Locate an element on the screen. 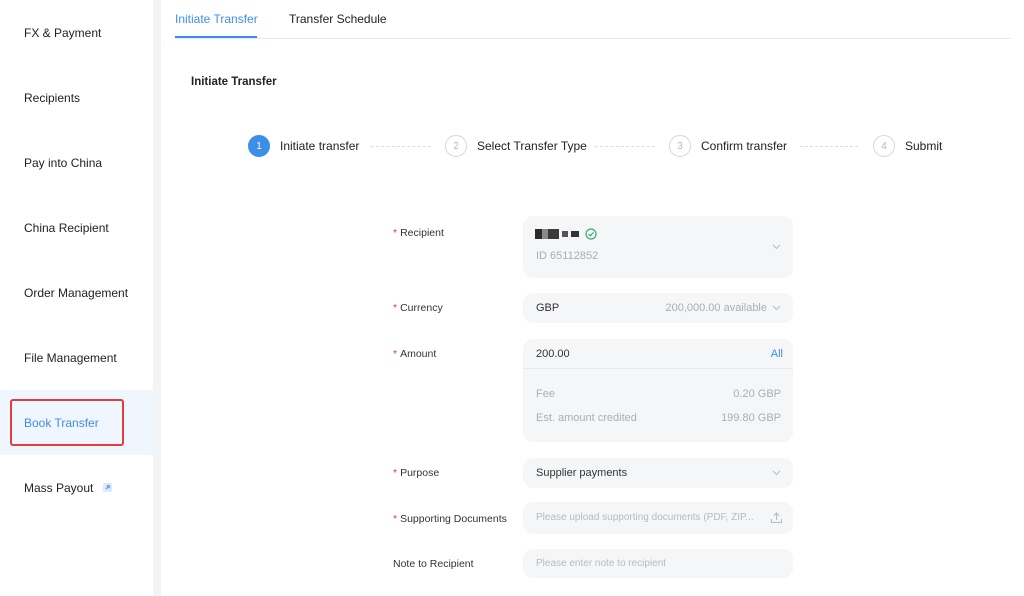  active-tab-indicator is located at coordinates (216, 37).